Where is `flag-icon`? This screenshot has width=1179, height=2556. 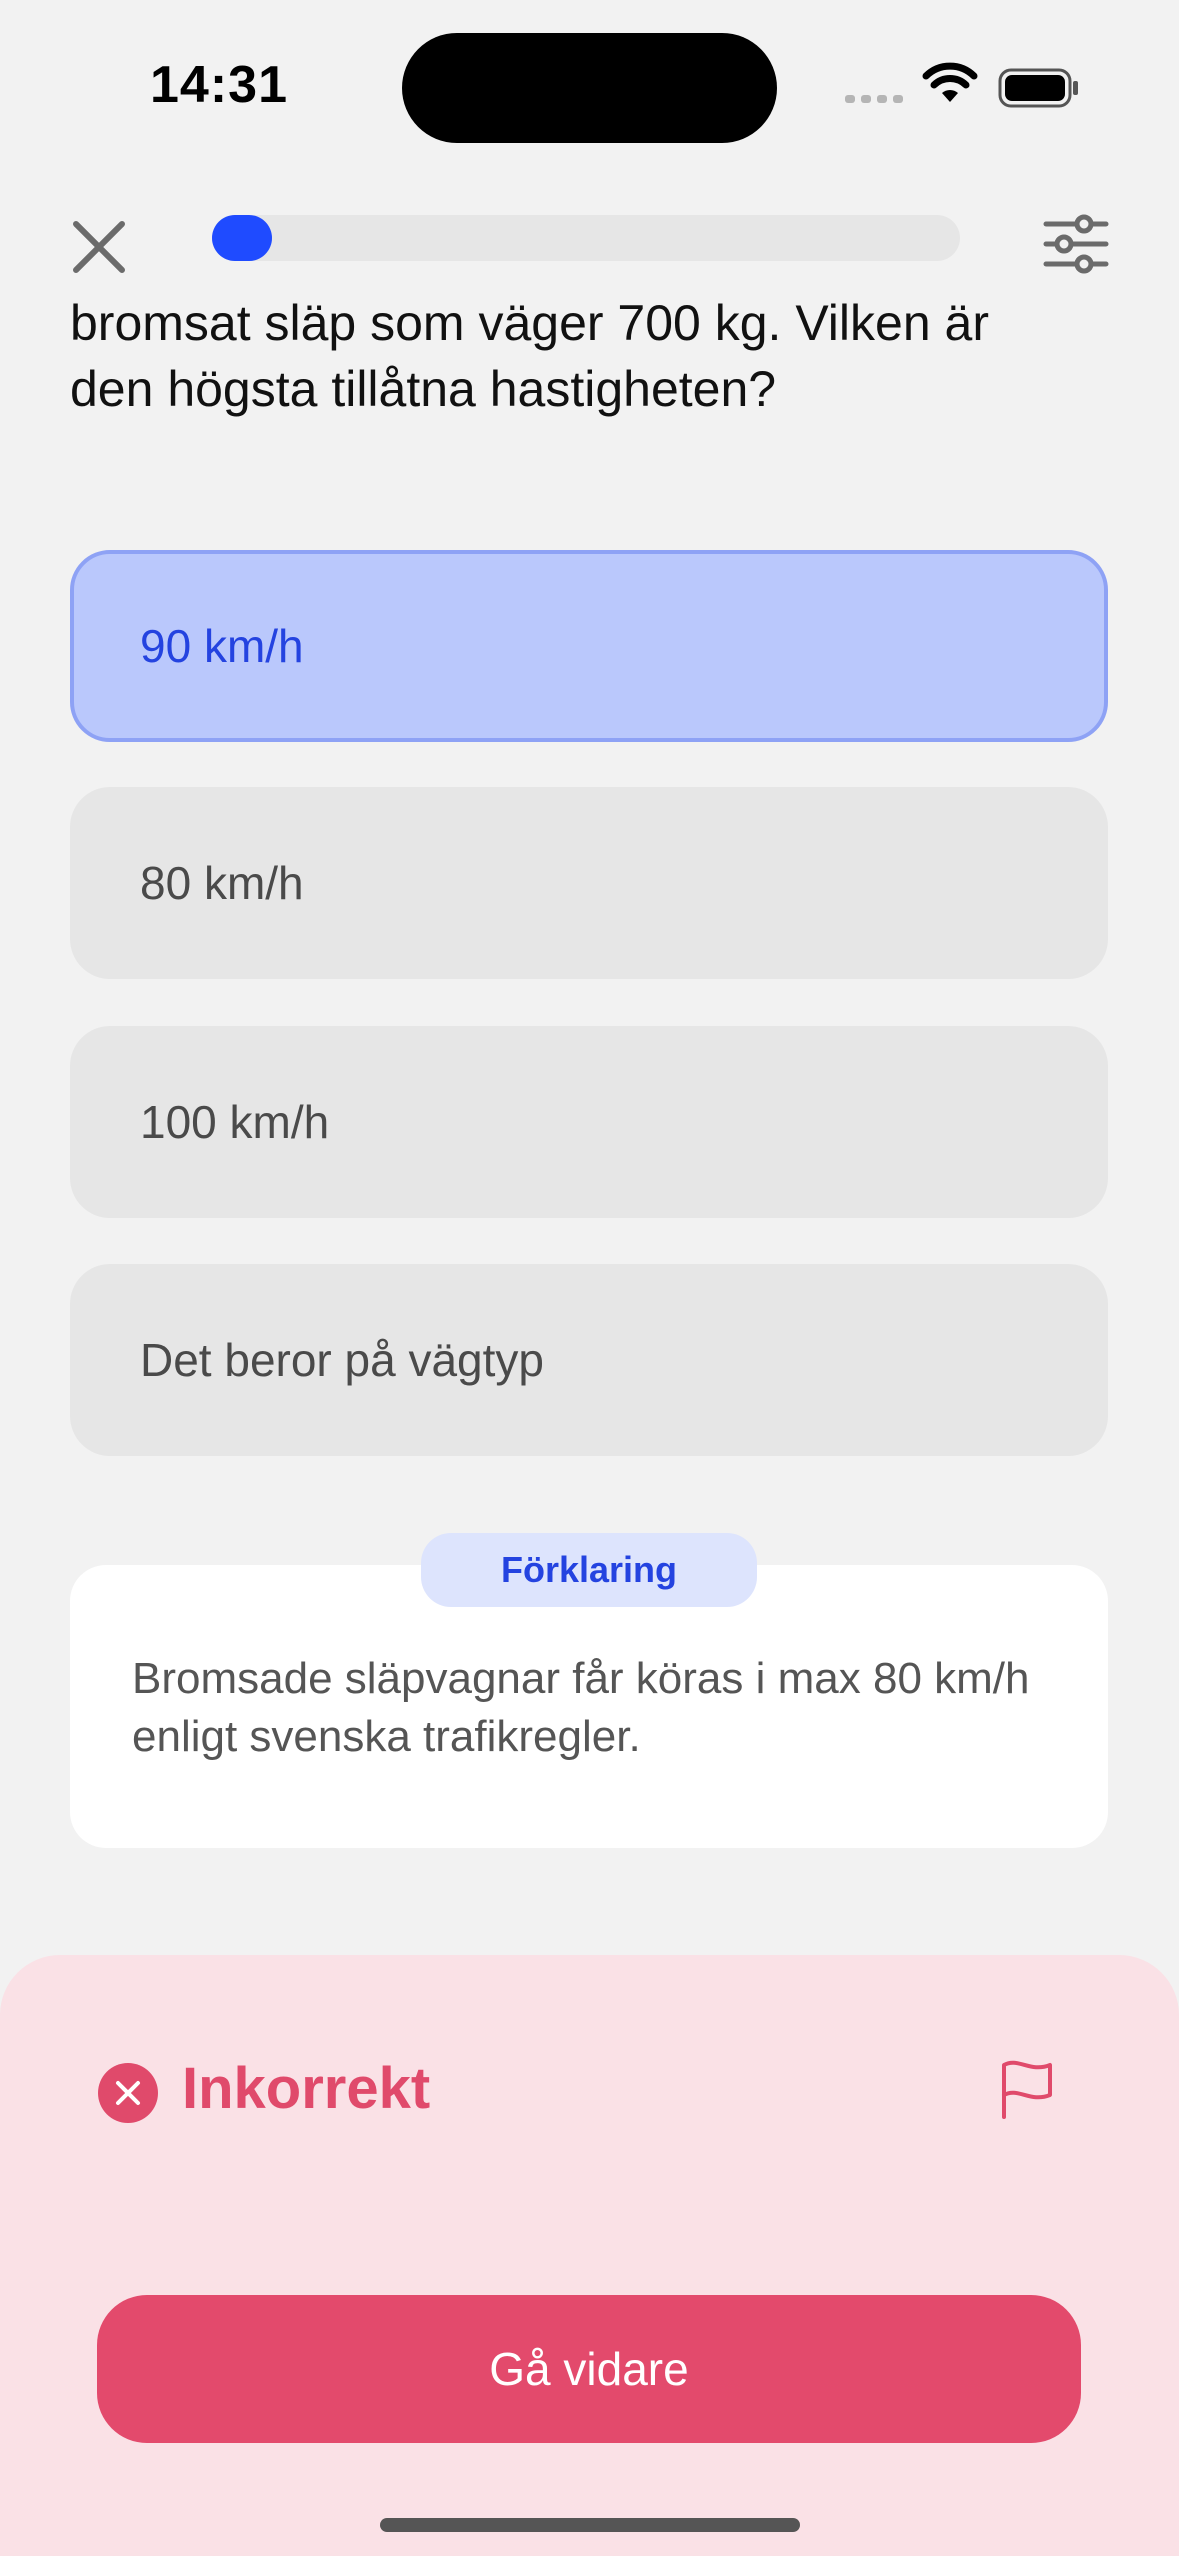
flag-icon is located at coordinates (1027, 2090).